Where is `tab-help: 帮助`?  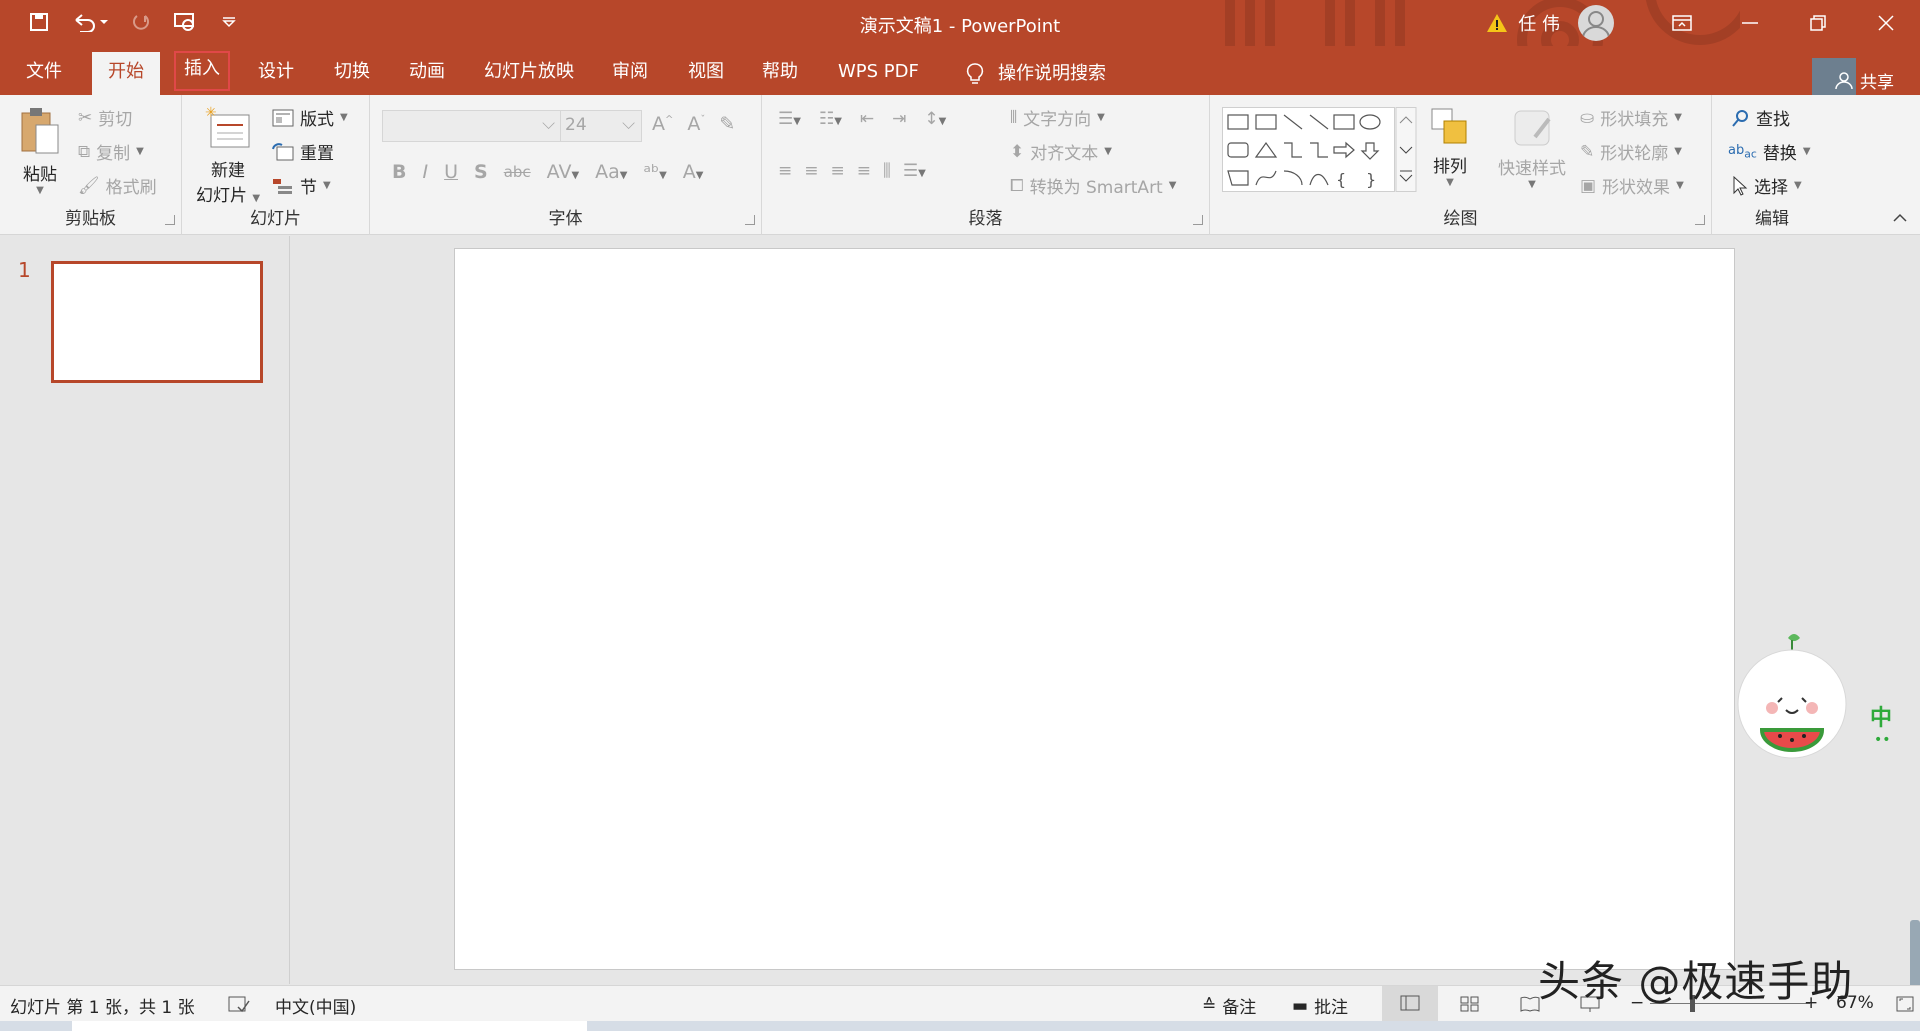
tab-help: 帮助 is located at coordinates (780, 73).